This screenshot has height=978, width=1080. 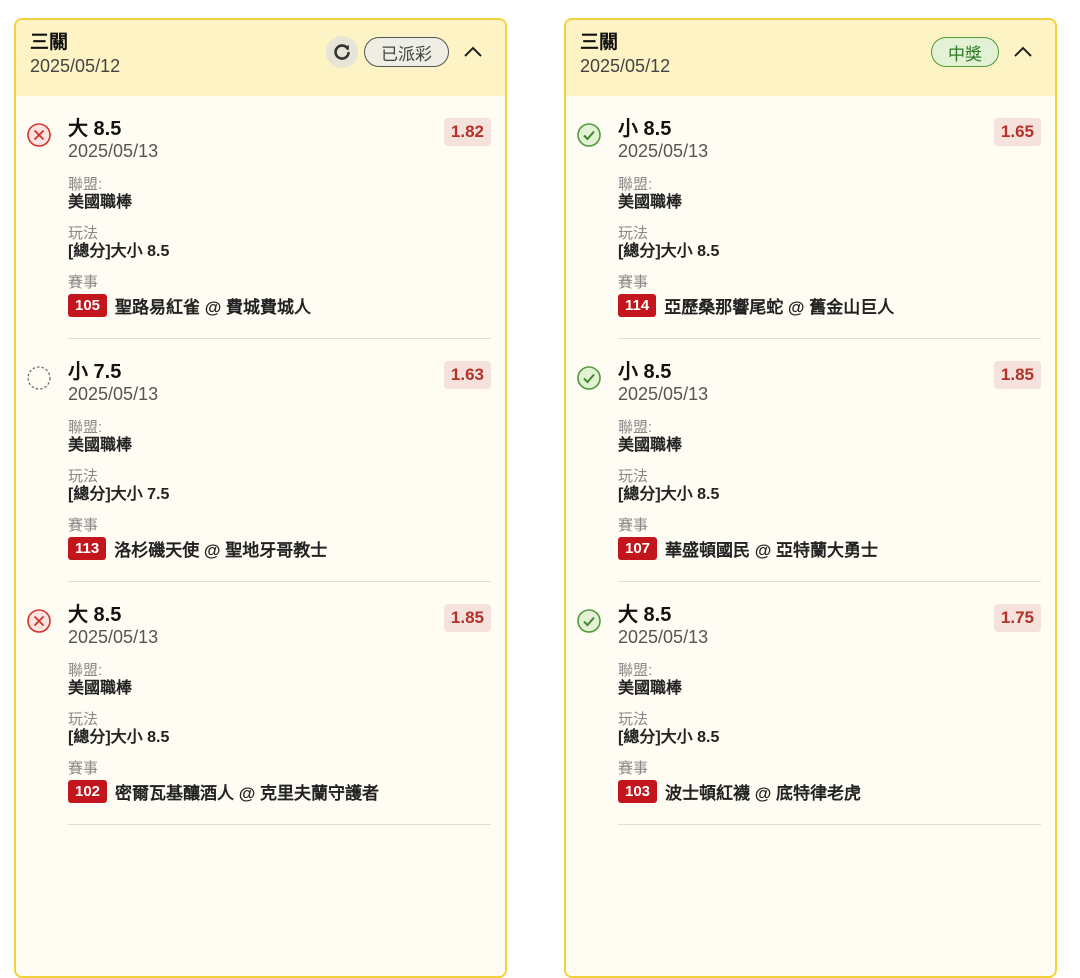 What do you see at coordinates (87, 548) in the screenshot?
I see `match-number: 113` at bounding box center [87, 548].